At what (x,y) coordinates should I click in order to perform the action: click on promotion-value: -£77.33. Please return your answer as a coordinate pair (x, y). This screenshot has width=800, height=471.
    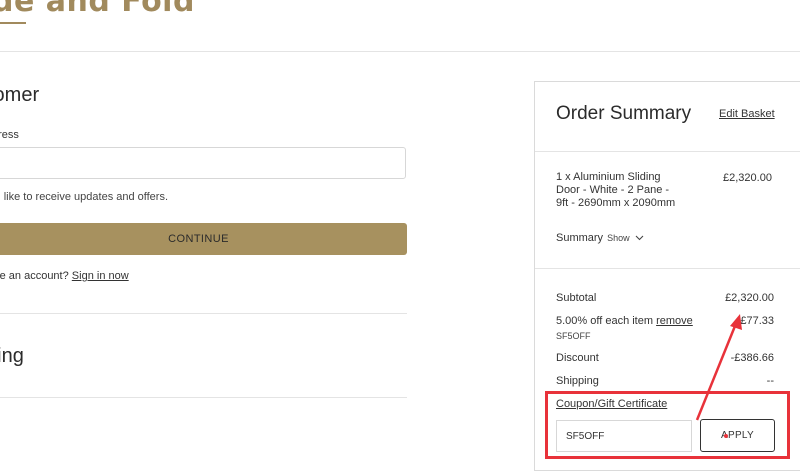
    Looking at the image, I should click on (755, 321).